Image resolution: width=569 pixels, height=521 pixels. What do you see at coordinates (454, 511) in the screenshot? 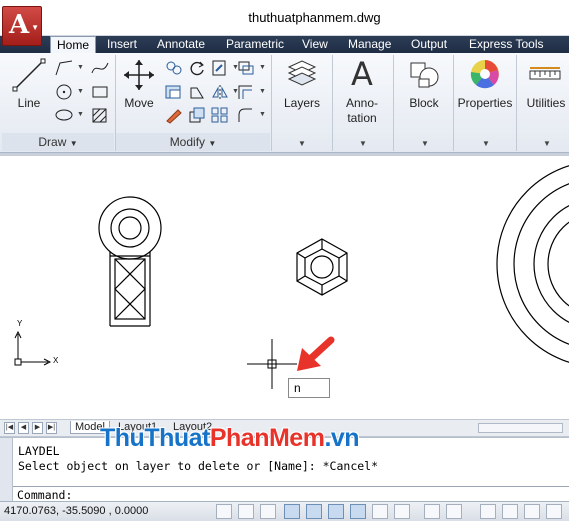
I see `layout-space-icon` at bounding box center [454, 511].